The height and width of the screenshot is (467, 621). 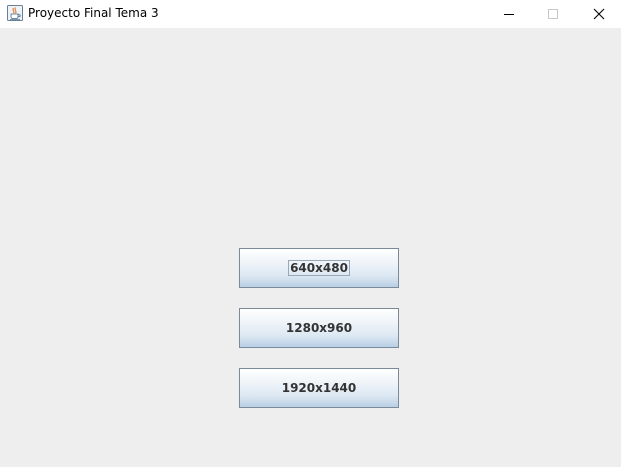 I want to click on button-label: 1280x960, so click(x=319, y=328).